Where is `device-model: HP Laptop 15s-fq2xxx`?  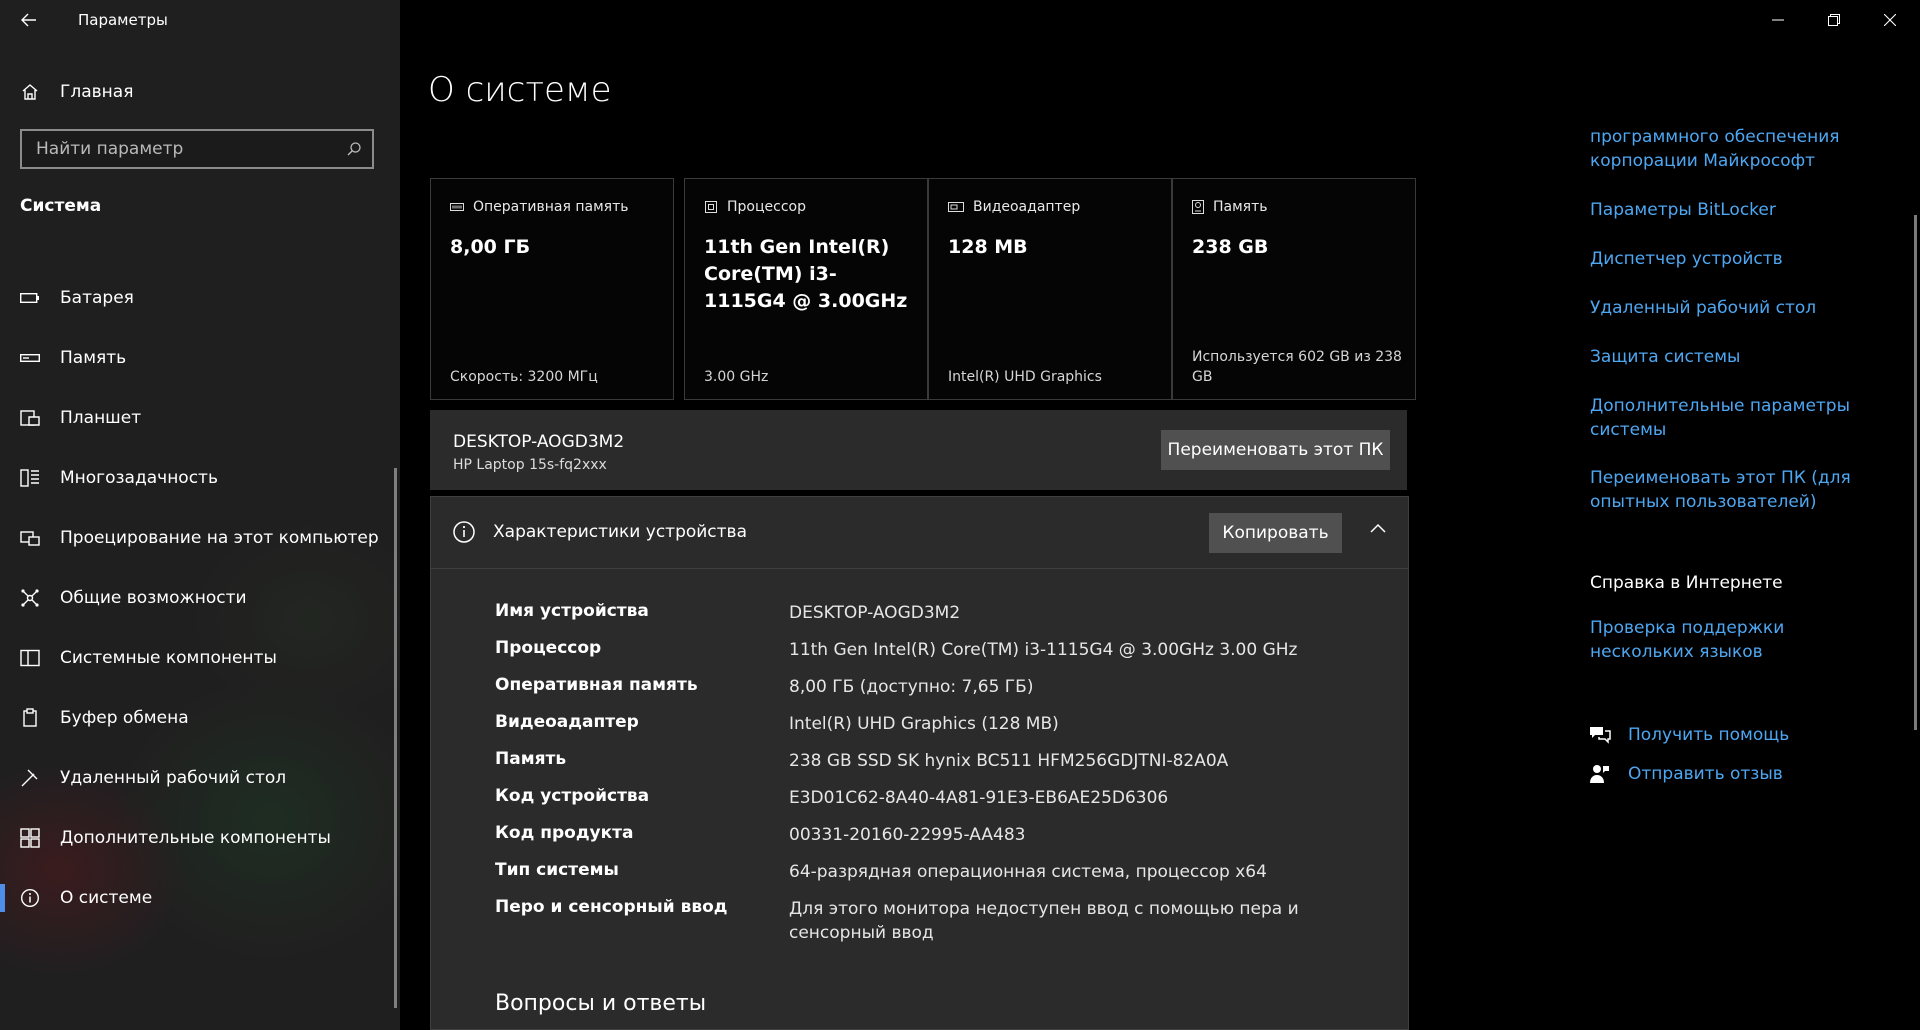 device-model: HP Laptop 15s-fq2xxx is located at coordinates (530, 465).